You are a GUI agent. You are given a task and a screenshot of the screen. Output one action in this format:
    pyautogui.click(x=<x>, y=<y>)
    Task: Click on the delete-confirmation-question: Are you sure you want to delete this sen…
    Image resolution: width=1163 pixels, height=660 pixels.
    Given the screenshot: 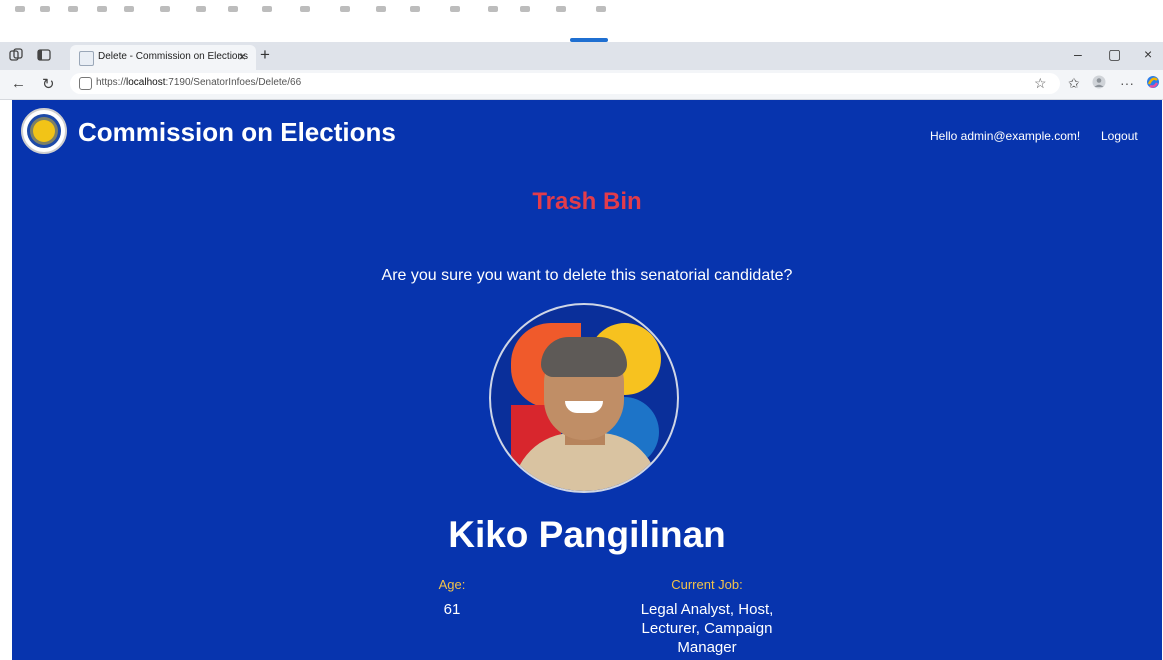 What is the action you would take?
    pyautogui.click(x=587, y=275)
    